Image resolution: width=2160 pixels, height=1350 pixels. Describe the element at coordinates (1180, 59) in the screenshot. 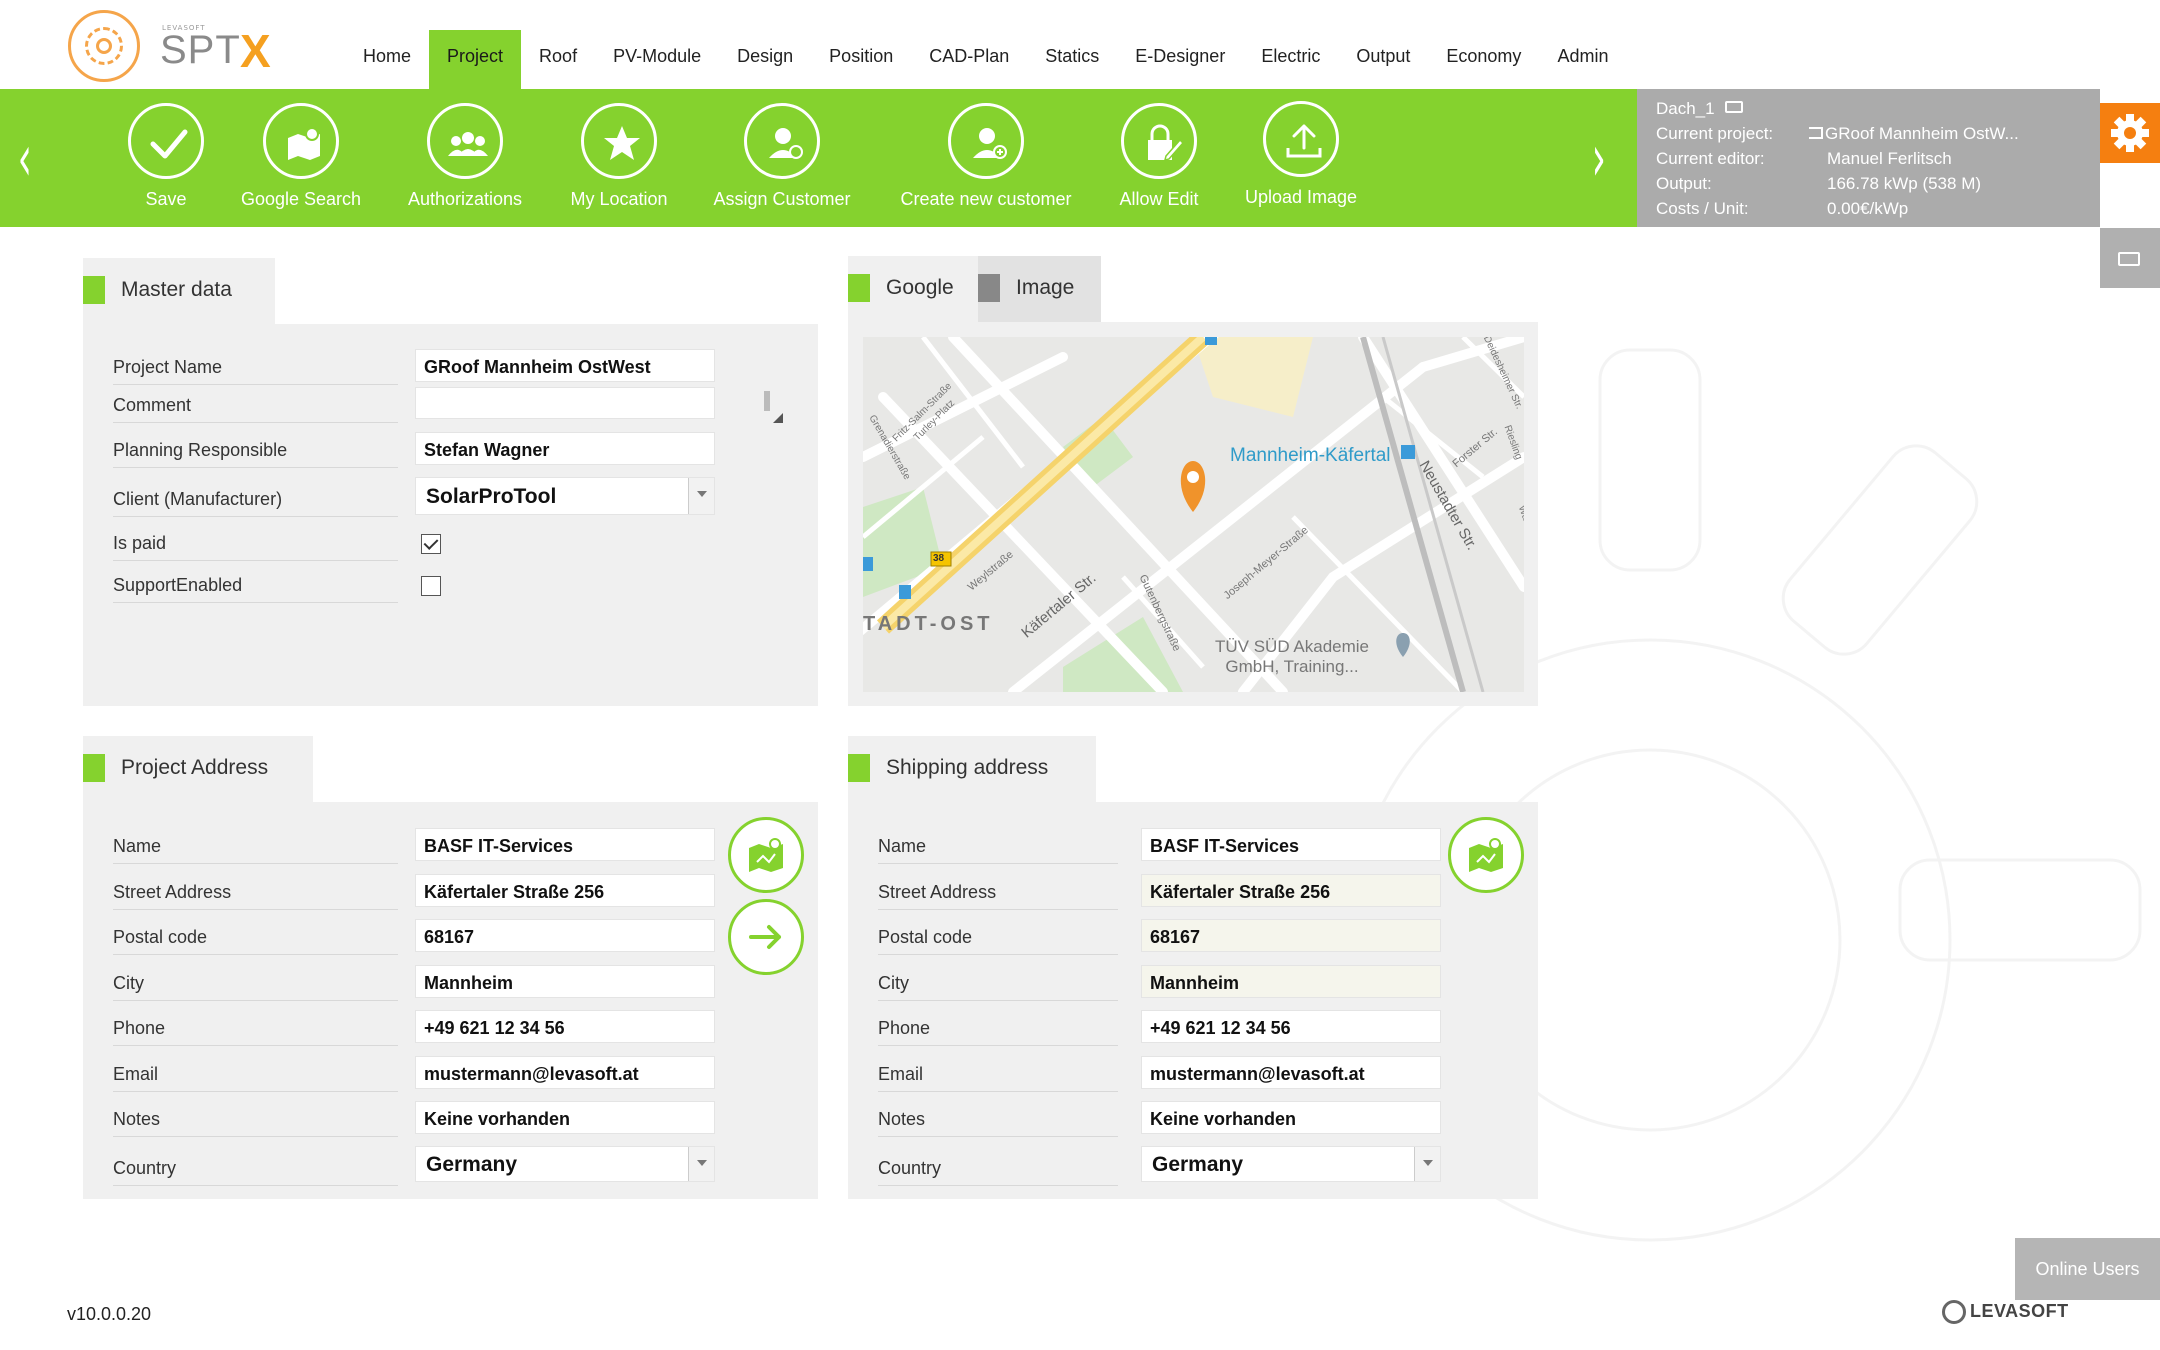

I see `nav-e-designer: E-Designer` at that location.